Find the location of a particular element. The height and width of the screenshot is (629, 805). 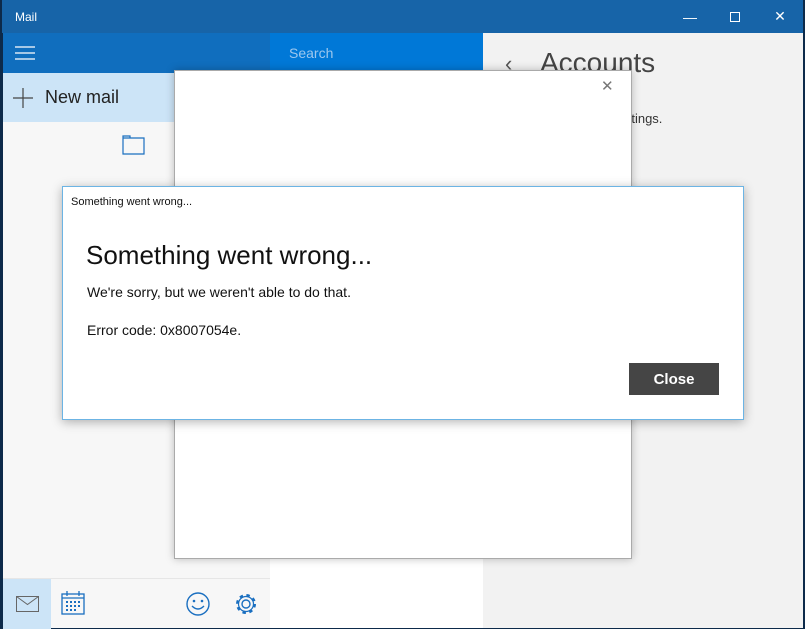

calendar-icon is located at coordinates (73, 603).